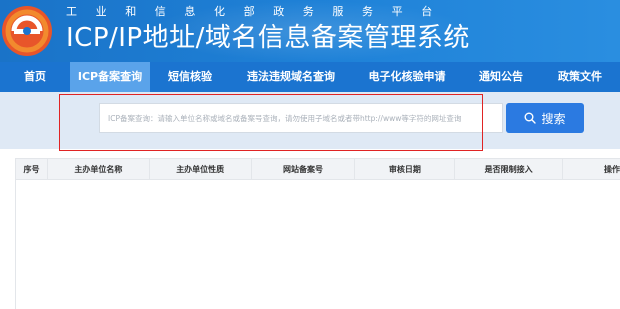 This screenshot has height=309, width=620. Describe the element at coordinates (99, 169) in the screenshot. I see `column-header-organizer-name: 主办单位名称` at that location.